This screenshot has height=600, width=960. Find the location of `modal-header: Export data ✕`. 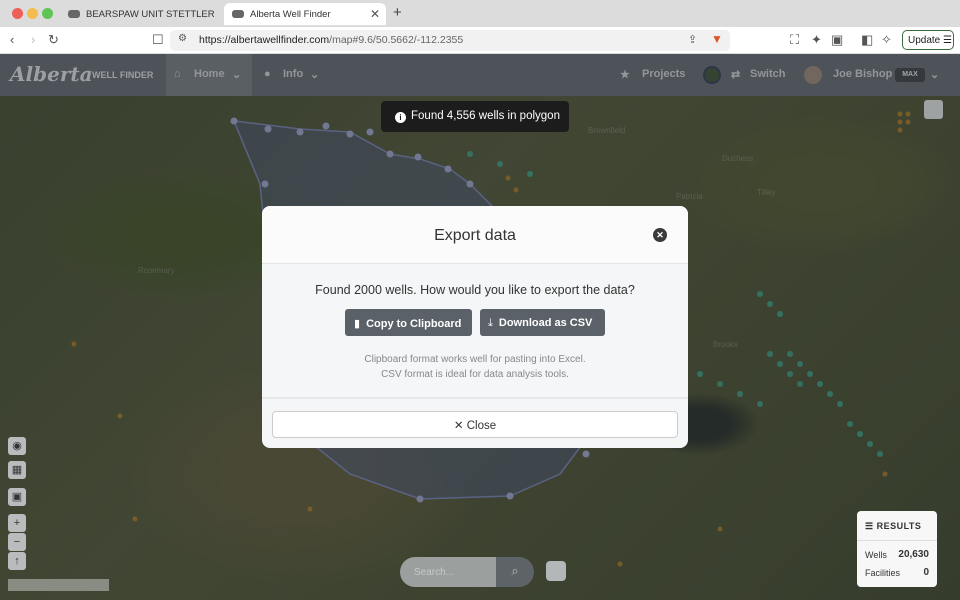

modal-header: Export data ✕ is located at coordinates (475, 235).